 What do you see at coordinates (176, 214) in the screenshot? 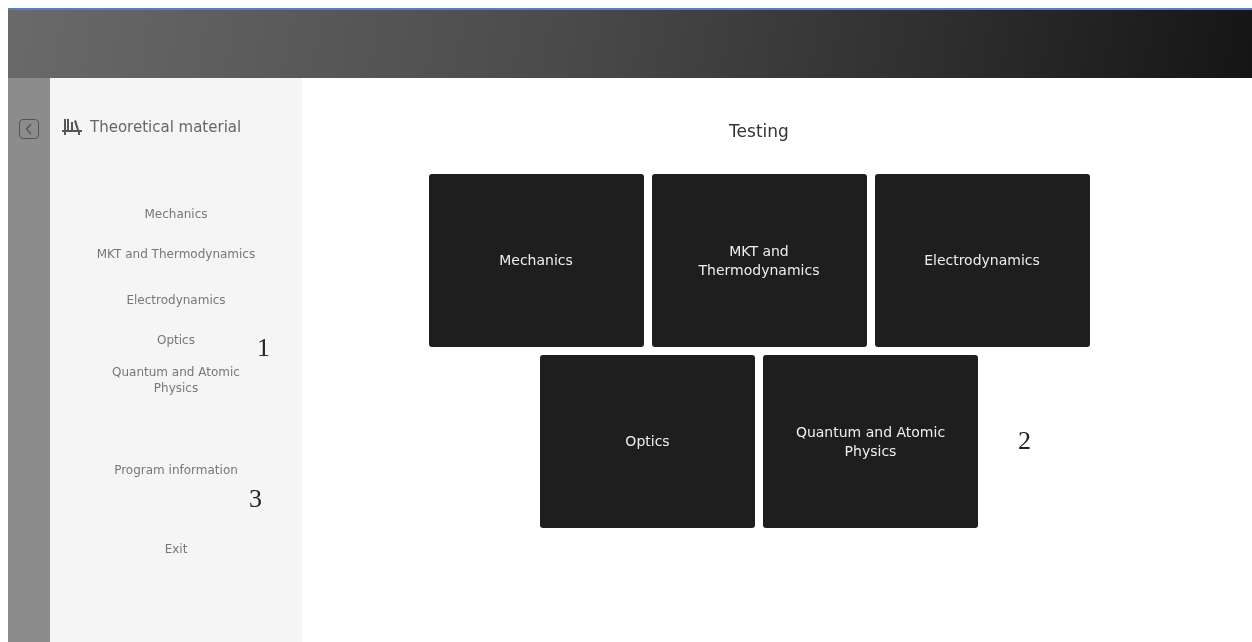
I see `sidebar-item: Mechanics` at bounding box center [176, 214].